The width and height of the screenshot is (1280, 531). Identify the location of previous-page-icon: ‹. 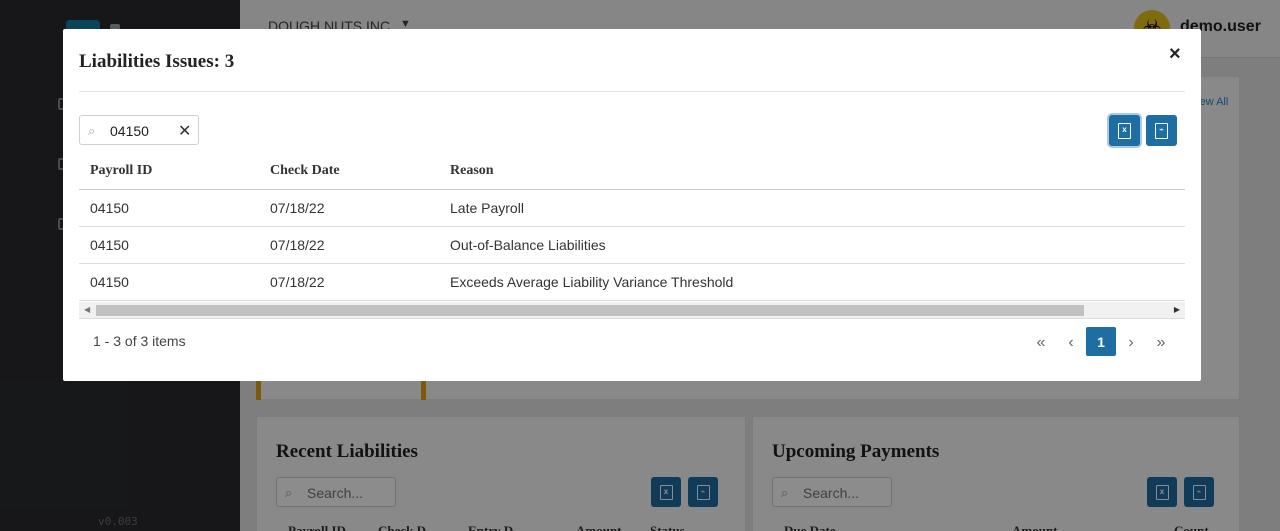
(1071, 343).